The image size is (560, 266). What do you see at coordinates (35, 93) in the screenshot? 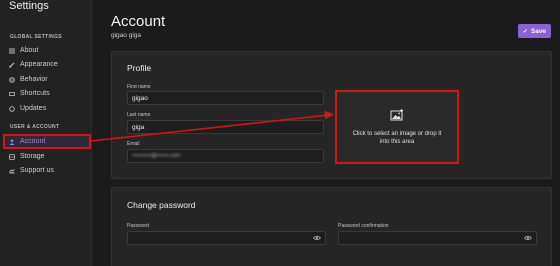
I see `sidebar-item-label: Shortcuts` at bounding box center [35, 93].